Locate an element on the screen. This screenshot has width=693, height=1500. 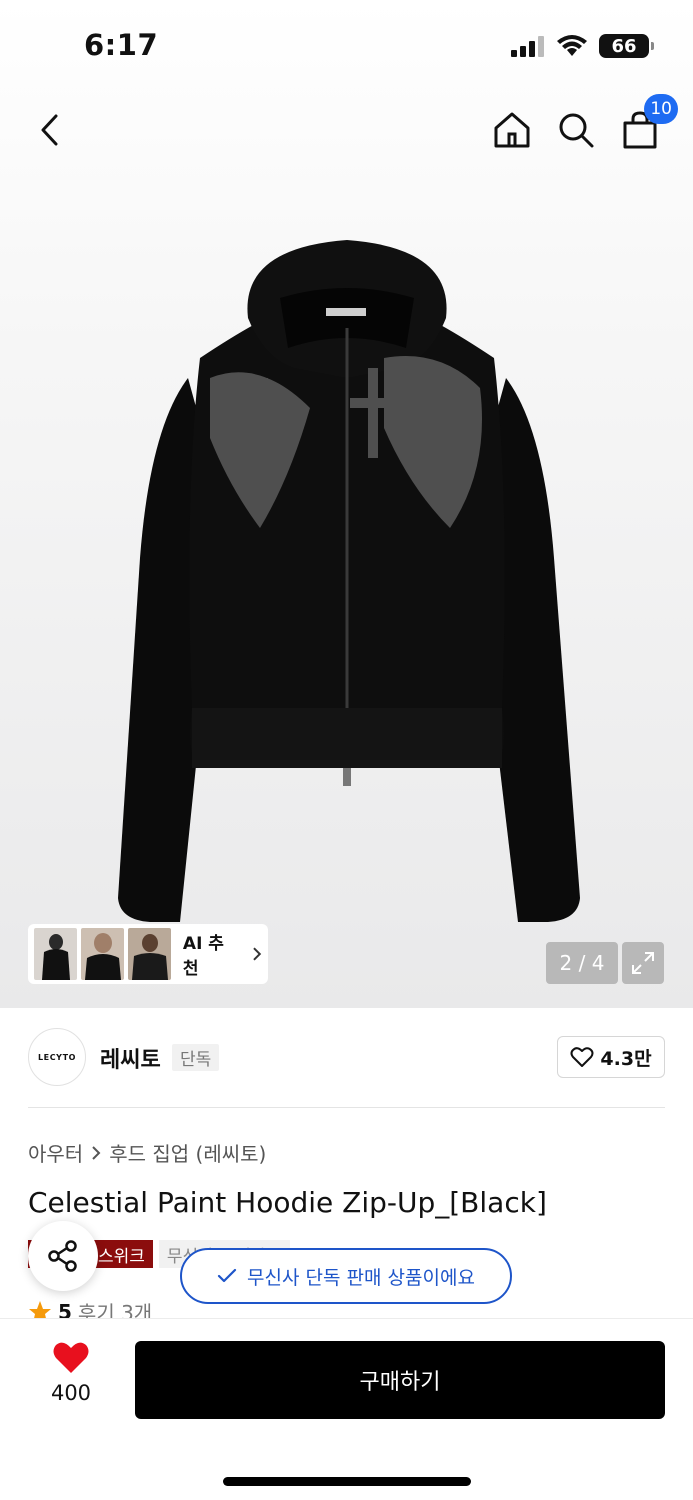
wishlist-count: 400 is located at coordinates (71, 1393).